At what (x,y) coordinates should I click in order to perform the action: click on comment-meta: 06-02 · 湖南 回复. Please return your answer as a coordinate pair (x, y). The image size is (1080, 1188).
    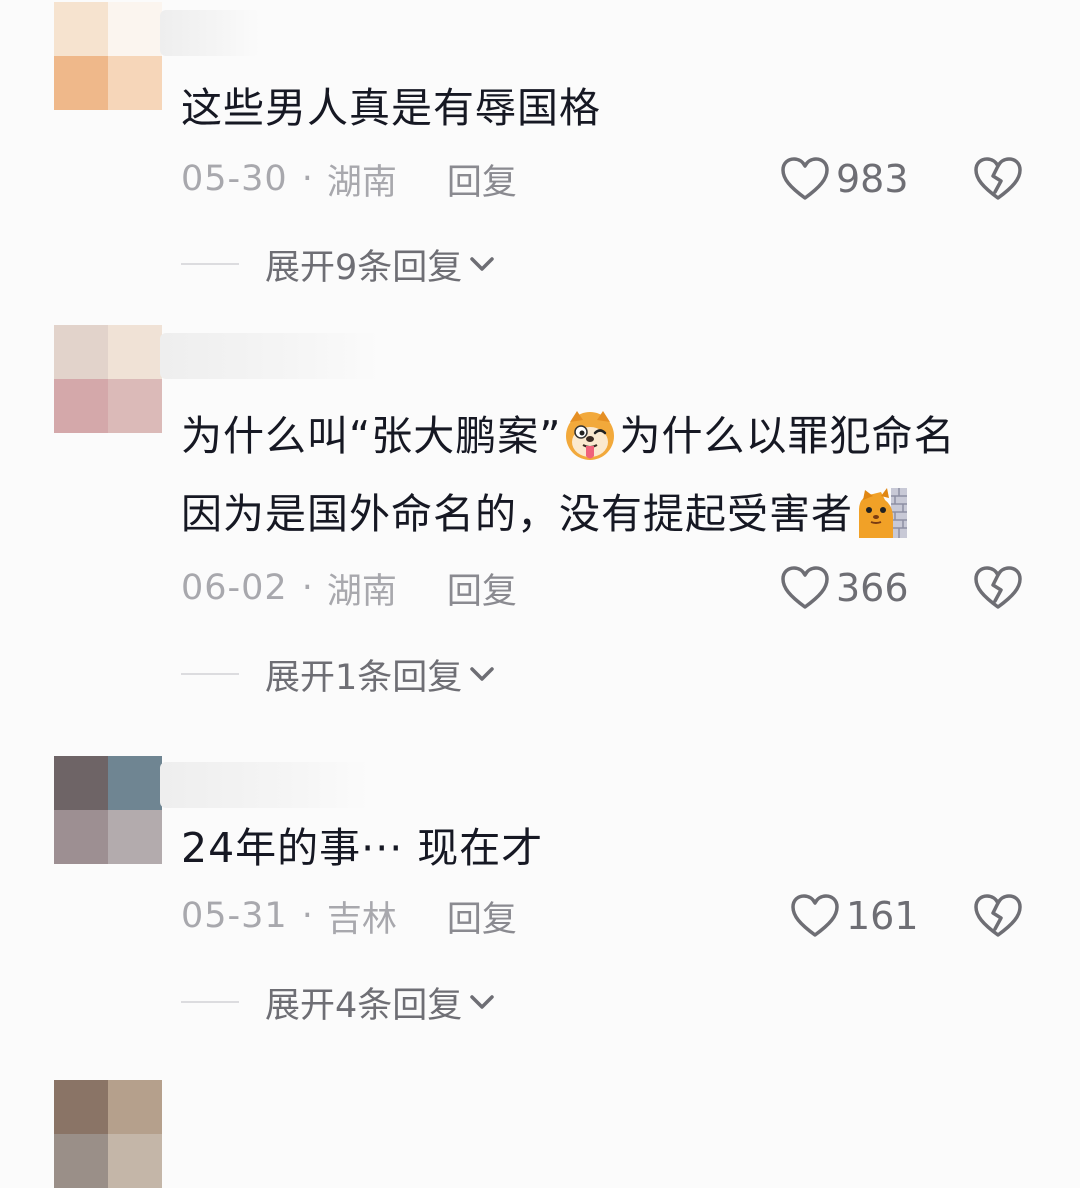
    Looking at the image, I should click on (349, 588).